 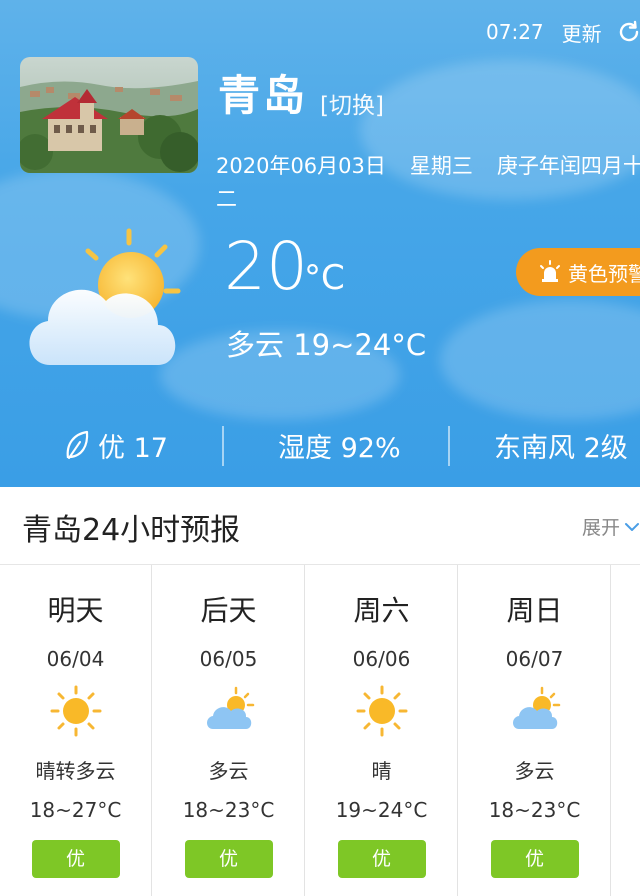 I want to click on day-date: 06/06, so click(x=381, y=659).